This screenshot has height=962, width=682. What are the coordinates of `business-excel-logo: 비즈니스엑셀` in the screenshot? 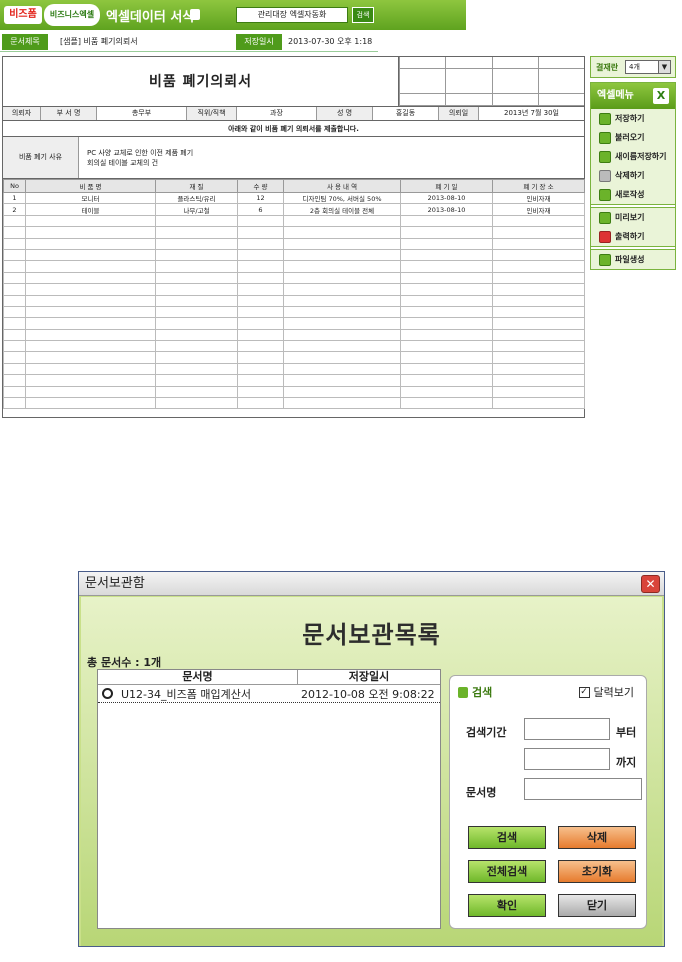 It's located at (72, 15).